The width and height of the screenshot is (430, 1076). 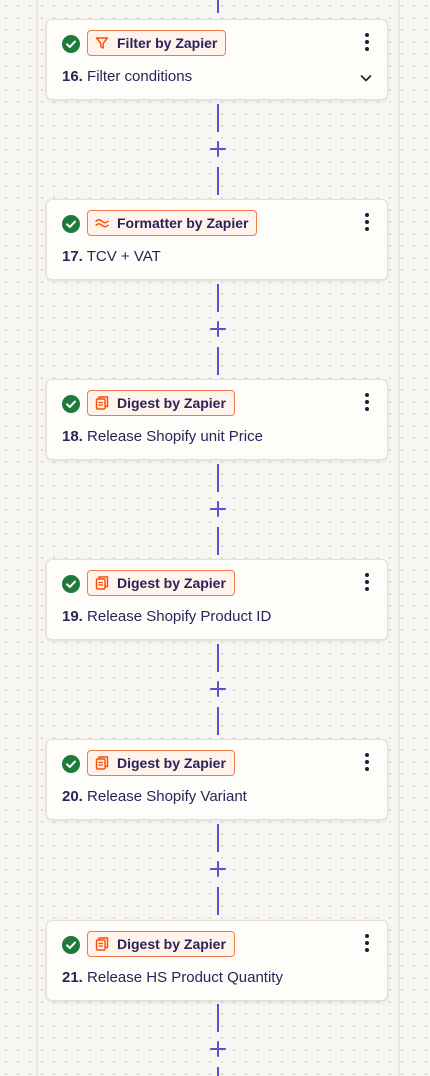 I want to click on step-title-text: Release Shopify Product ID, so click(x=179, y=616).